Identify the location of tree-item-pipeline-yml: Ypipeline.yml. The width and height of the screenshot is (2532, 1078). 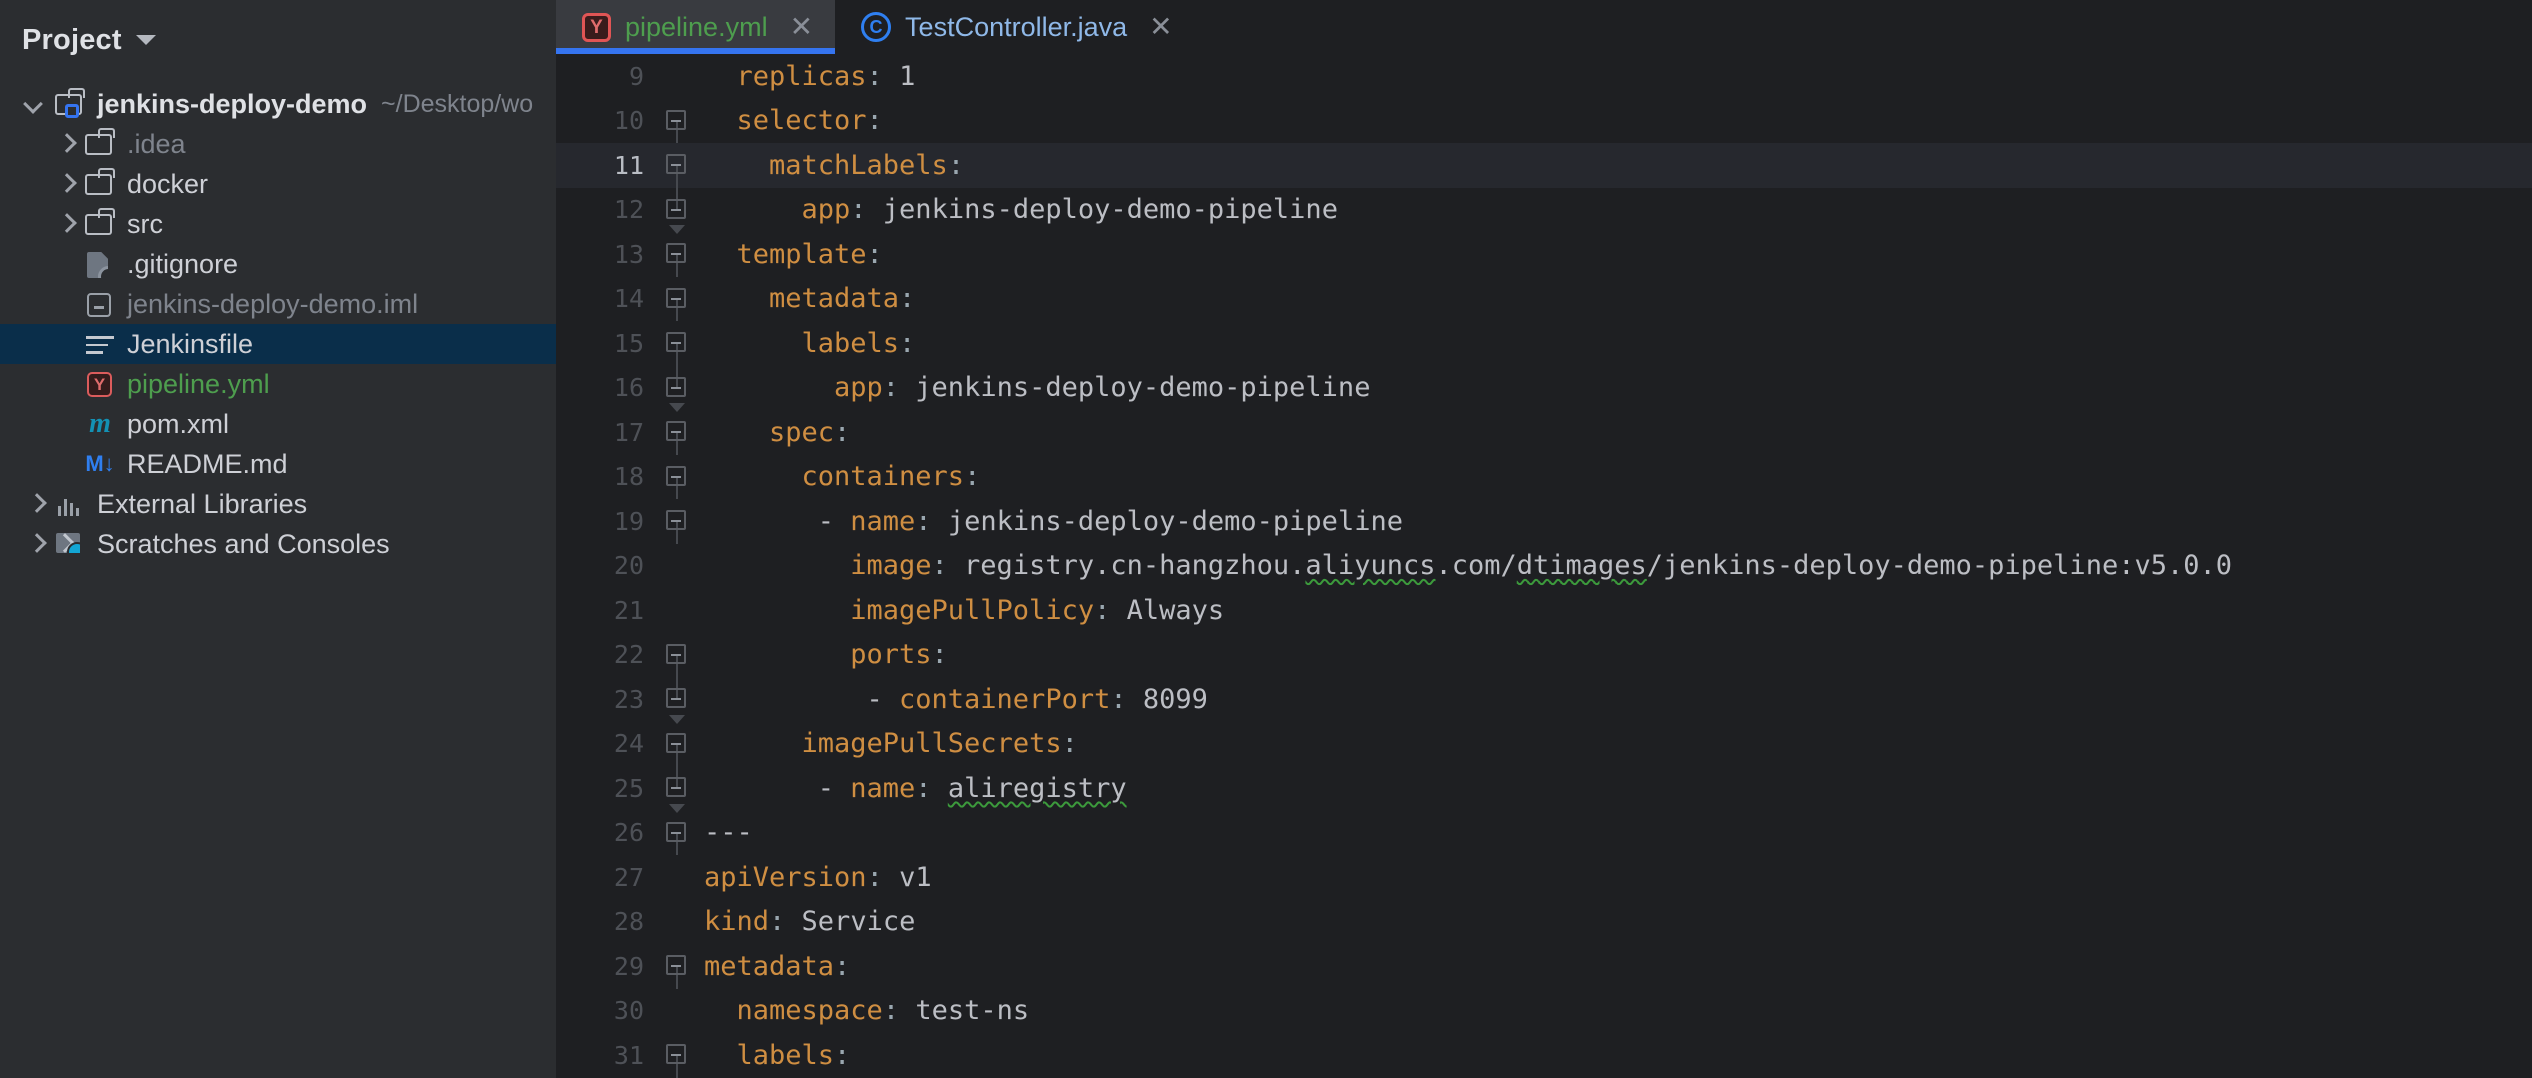
(278, 384).